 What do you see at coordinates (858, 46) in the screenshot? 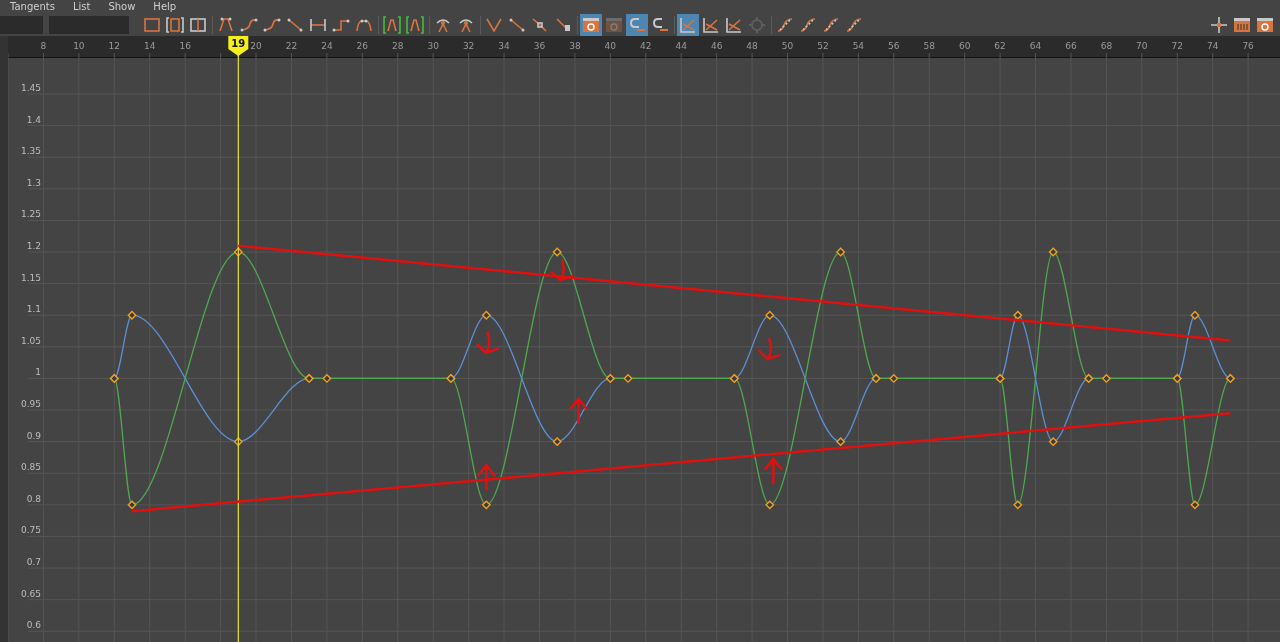
I see `frame-number: 54` at bounding box center [858, 46].